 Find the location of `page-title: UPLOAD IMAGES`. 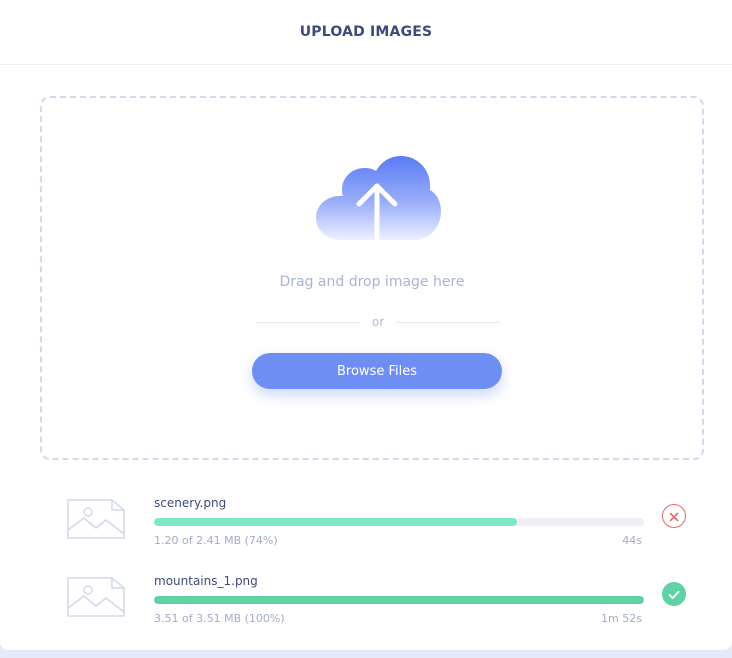

page-title: UPLOAD IMAGES is located at coordinates (366, 32).